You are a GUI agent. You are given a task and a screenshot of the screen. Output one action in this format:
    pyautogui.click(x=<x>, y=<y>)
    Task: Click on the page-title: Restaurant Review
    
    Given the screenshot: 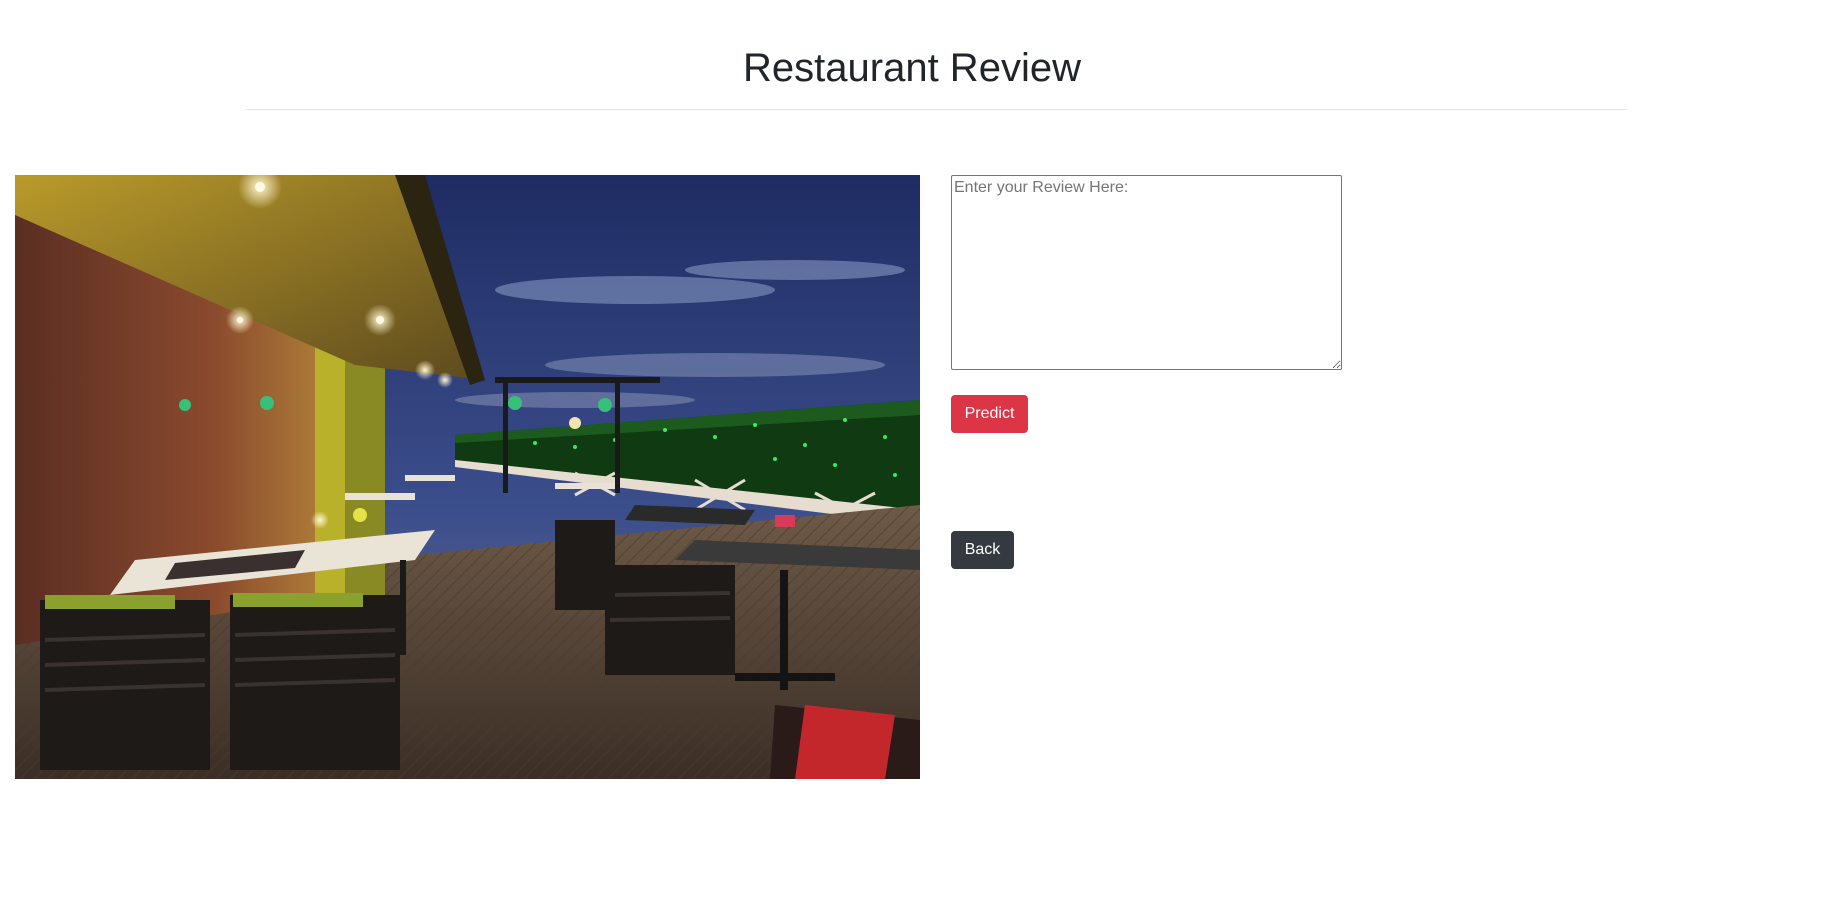 What is the action you would take?
    pyautogui.click(x=912, y=68)
    